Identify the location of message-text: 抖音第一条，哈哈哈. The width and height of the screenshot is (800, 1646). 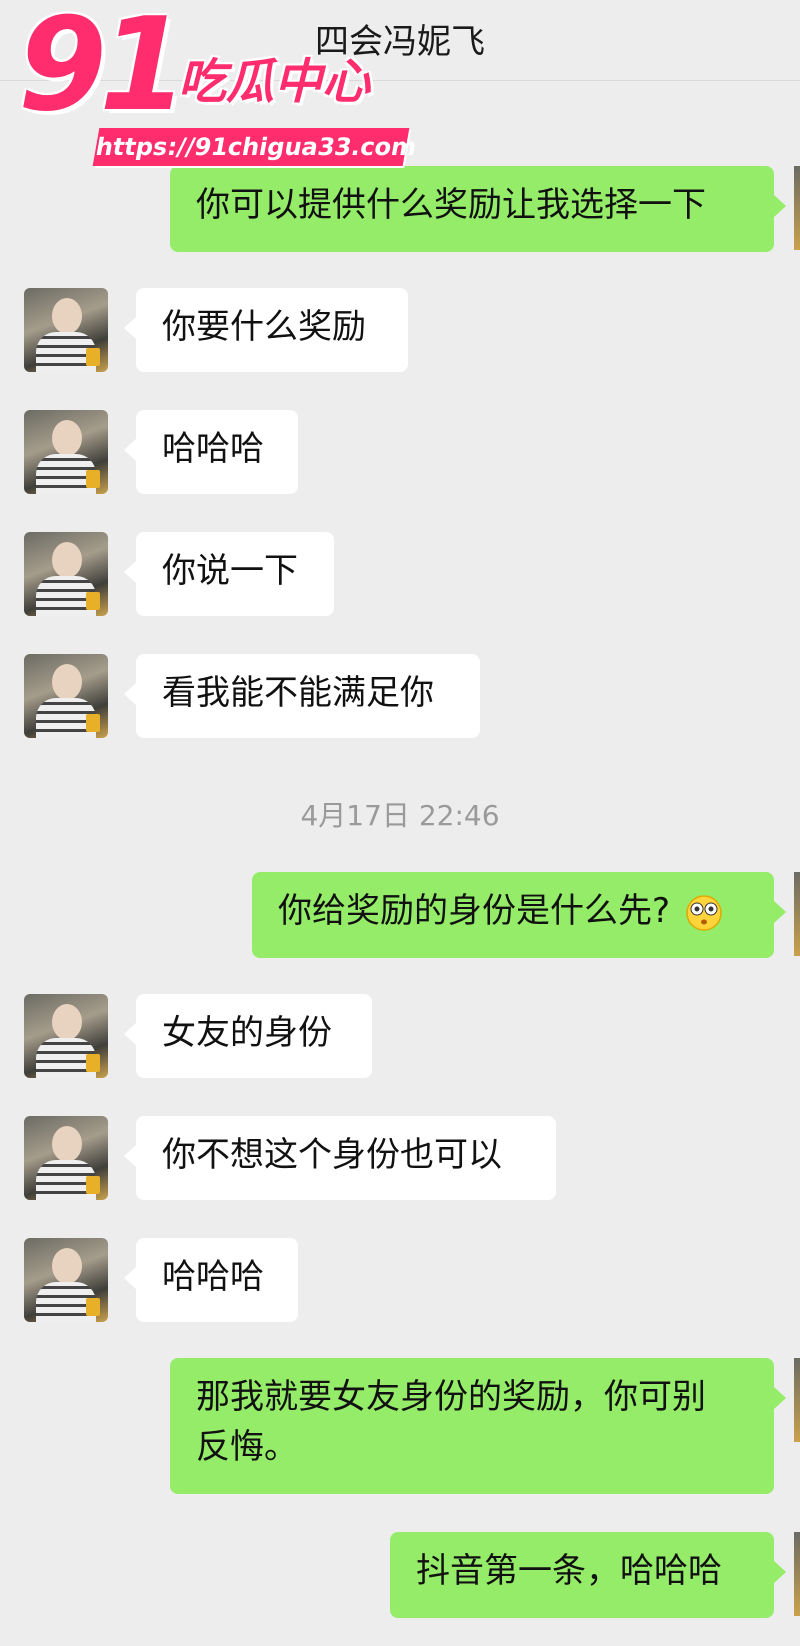
(569, 1571).